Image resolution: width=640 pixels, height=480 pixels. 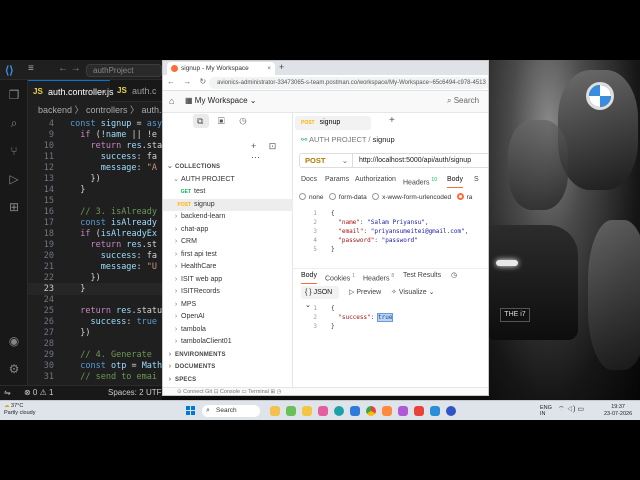 I want to click on response-body-viewer: 1{2 "success": true 3}, so click(x=390, y=322).